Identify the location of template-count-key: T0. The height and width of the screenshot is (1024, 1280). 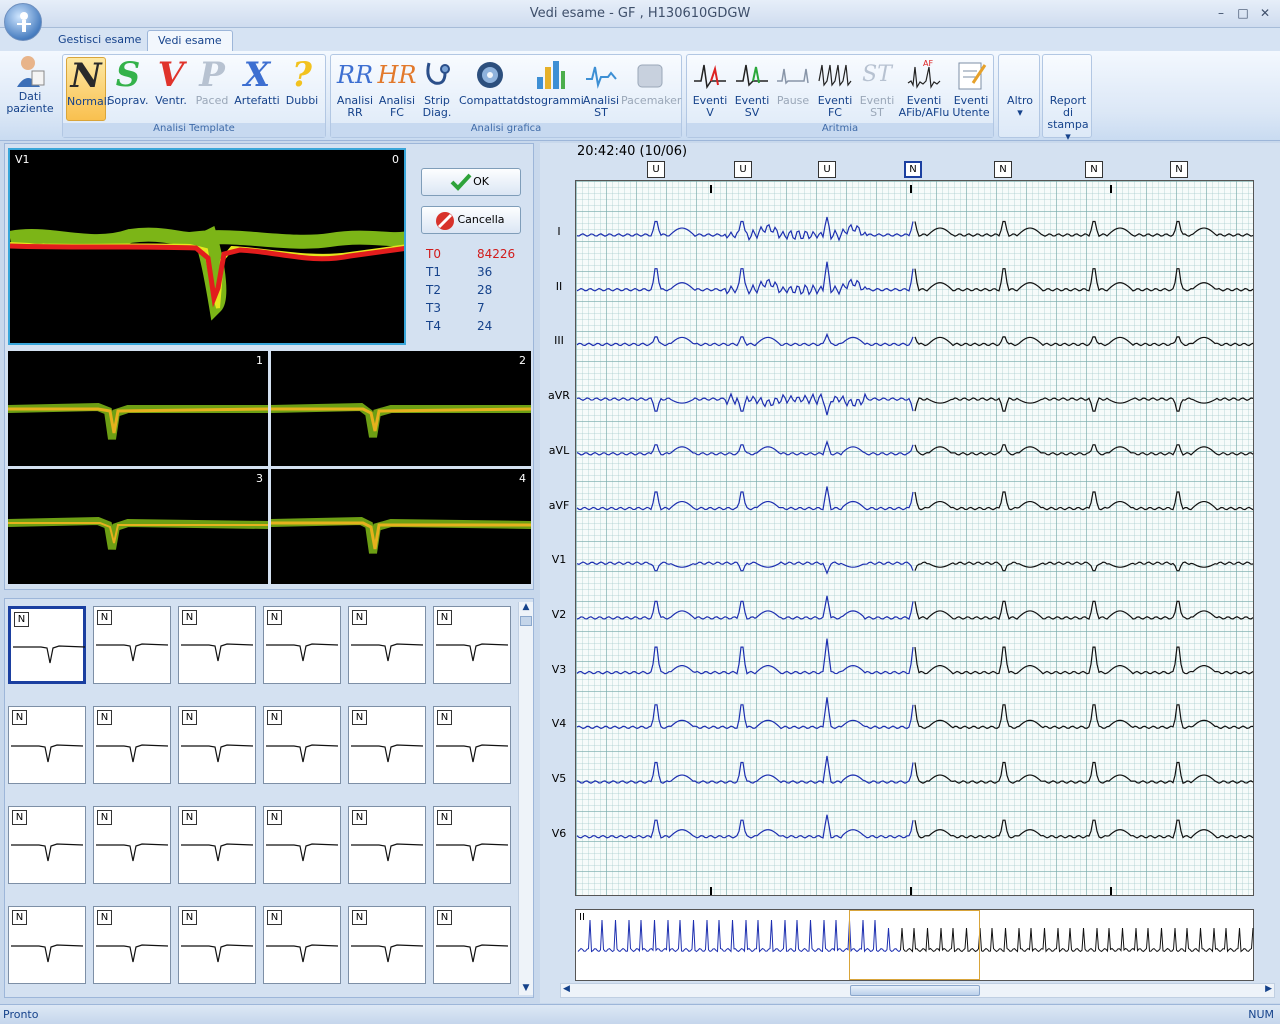
(433, 254).